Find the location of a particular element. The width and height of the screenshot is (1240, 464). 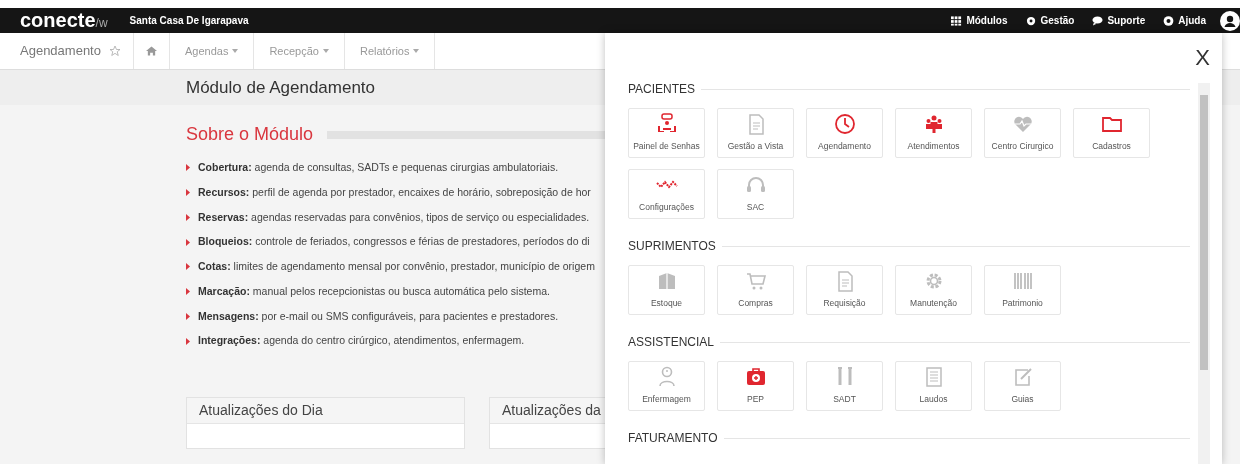

topbar-menu-link: Ajuda is located at coordinates (1184, 20).